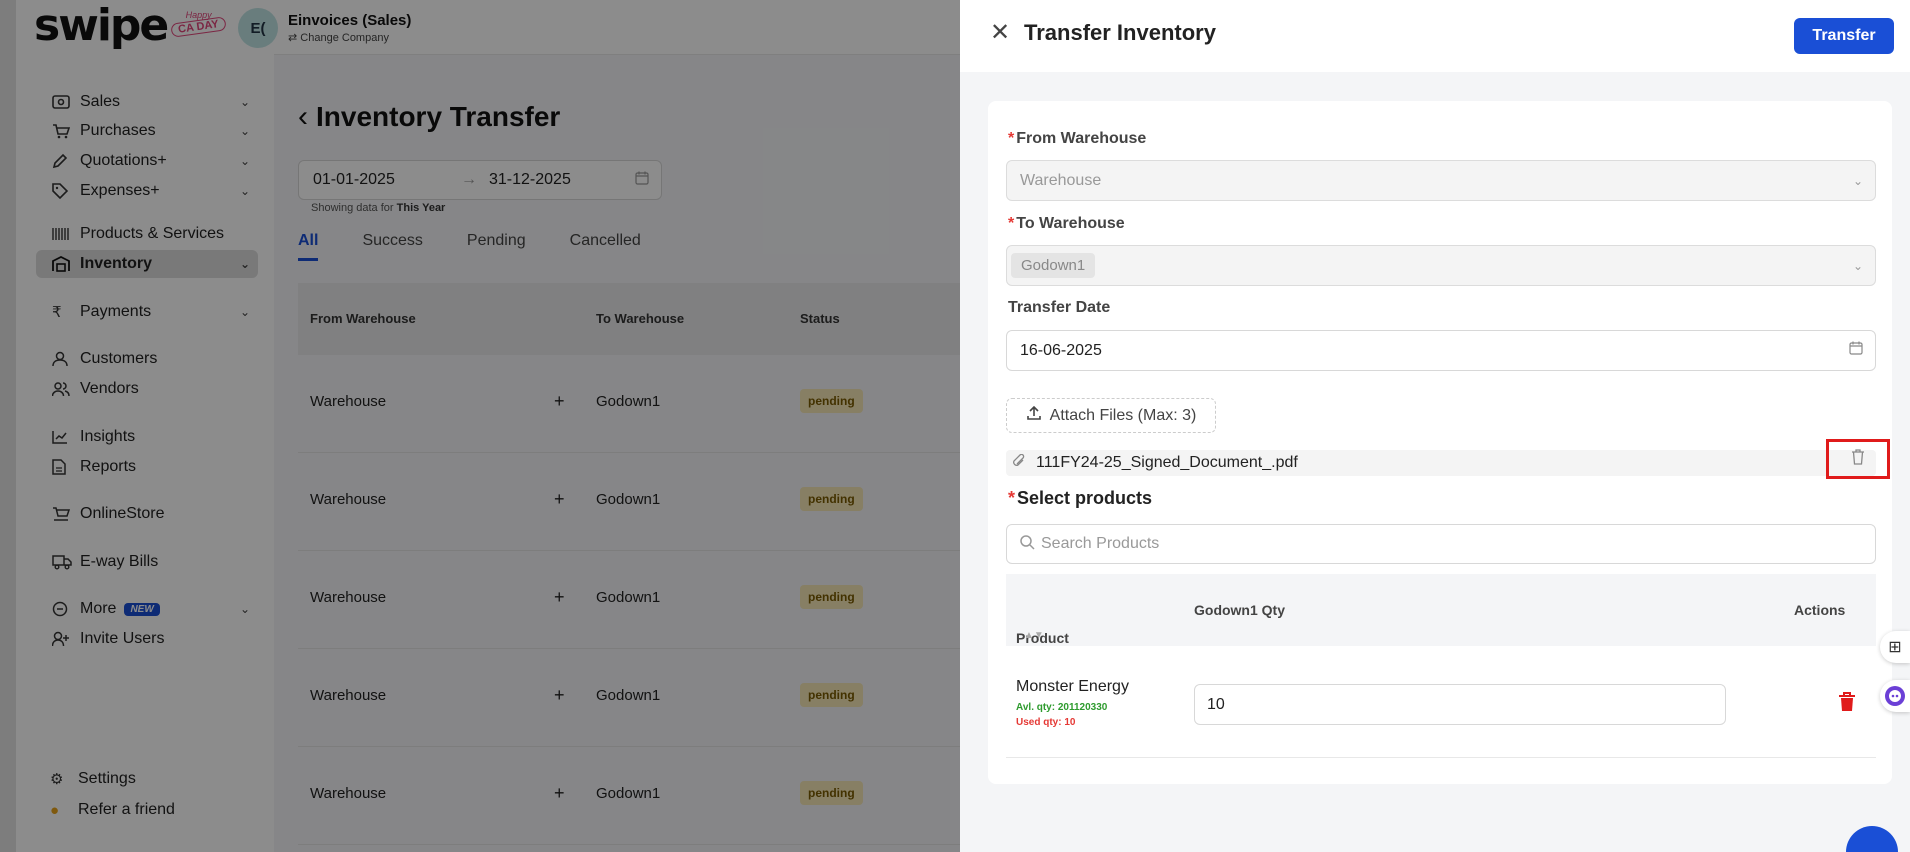 Image resolution: width=1910 pixels, height=852 pixels. I want to click on drawer-header: ✕ Transfer Inventory Transfer, so click(1435, 36).